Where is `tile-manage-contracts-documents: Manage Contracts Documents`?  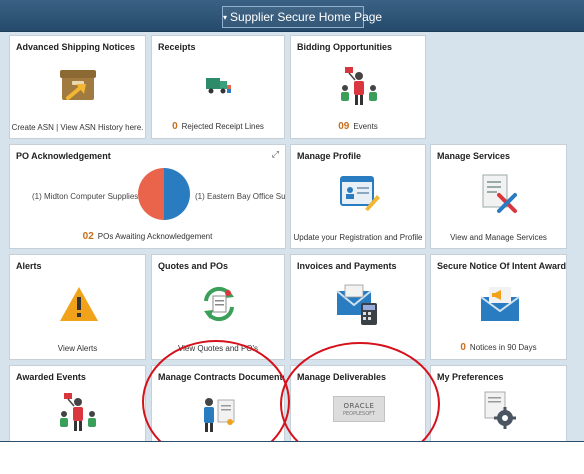
tile-manage-contracts-documents: Manage Contracts Documents is located at coordinates (218, 403).